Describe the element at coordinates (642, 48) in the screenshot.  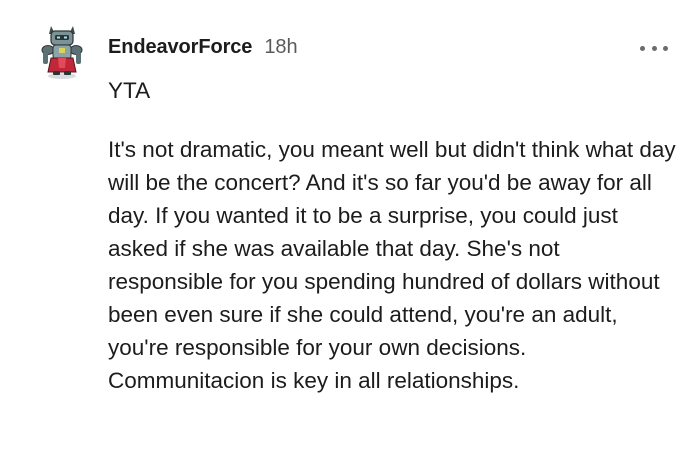
I see `more-options-icon` at that location.